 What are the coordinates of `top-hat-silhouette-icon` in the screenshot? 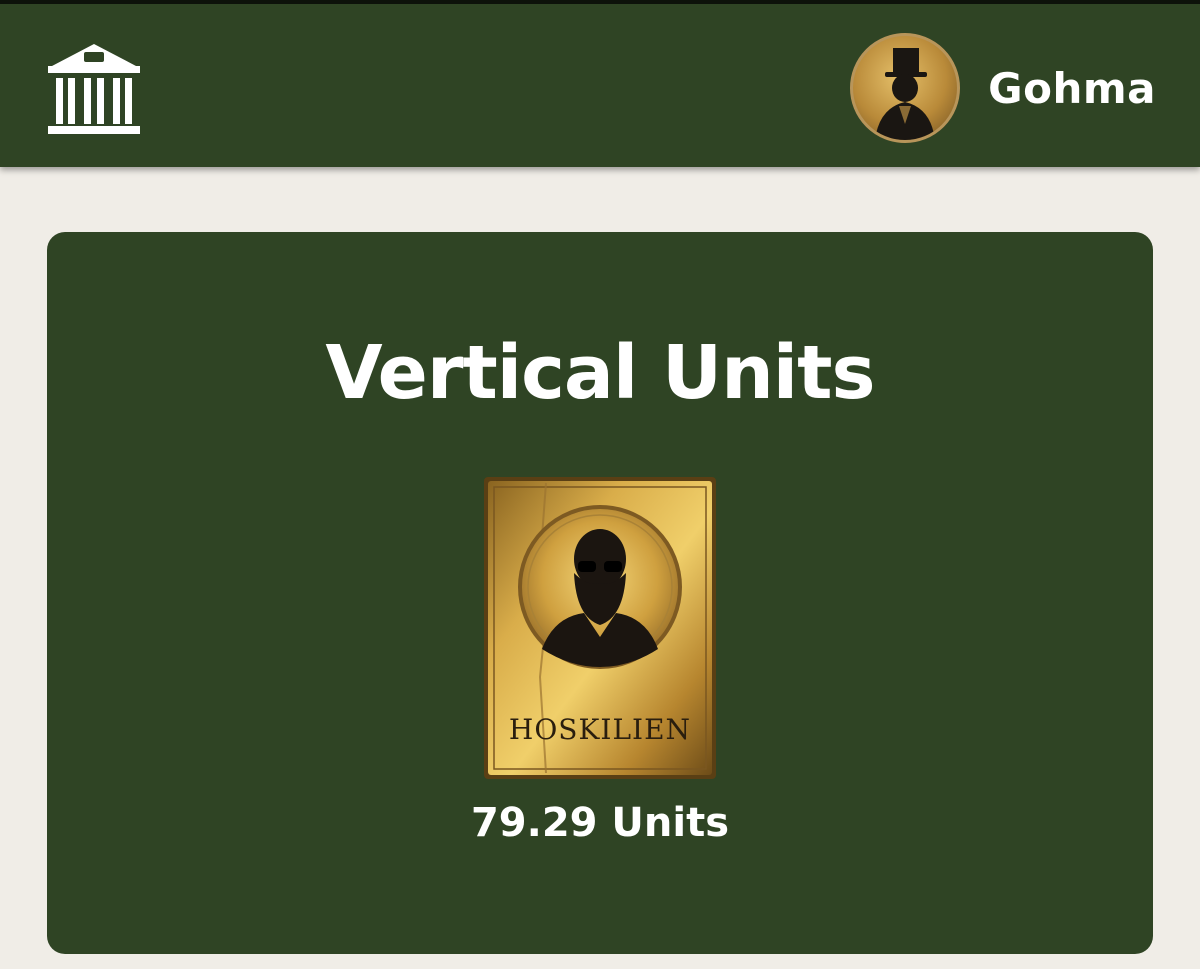 It's located at (905, 94).